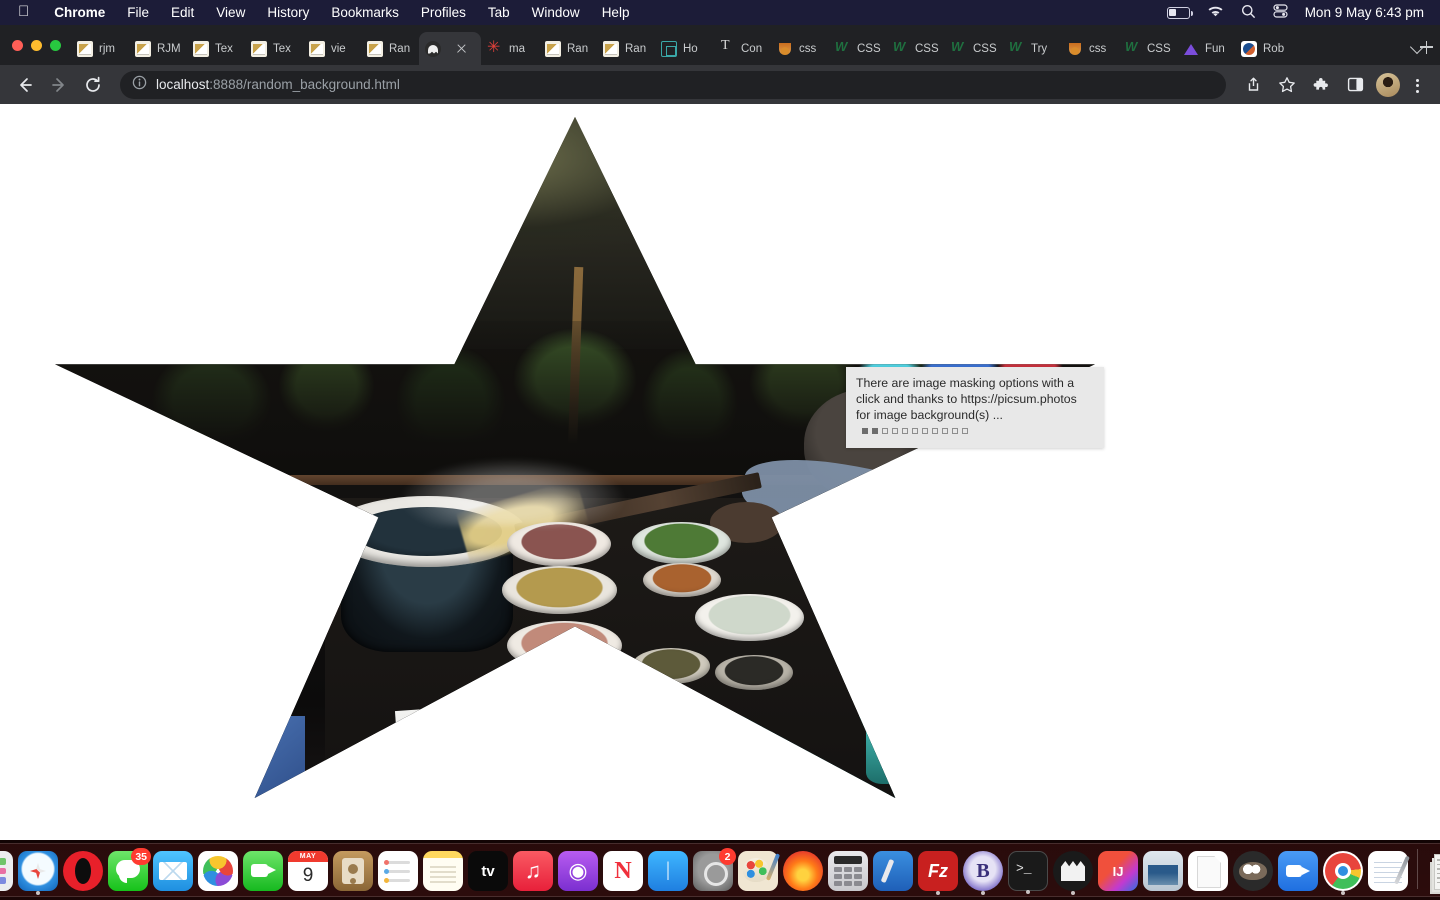  I want to click on dock-item-xcode, so click(893, 871).